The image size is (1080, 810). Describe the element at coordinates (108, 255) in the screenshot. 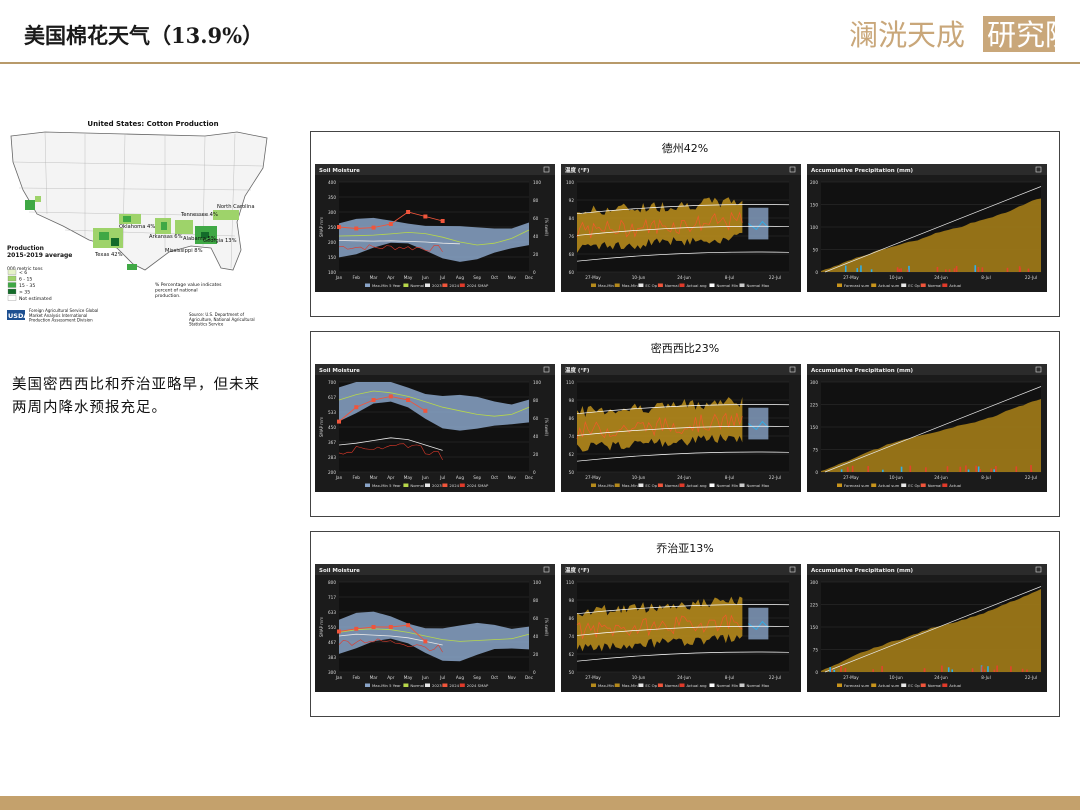

I see `map-label-texas: Texas 42%` at that location.